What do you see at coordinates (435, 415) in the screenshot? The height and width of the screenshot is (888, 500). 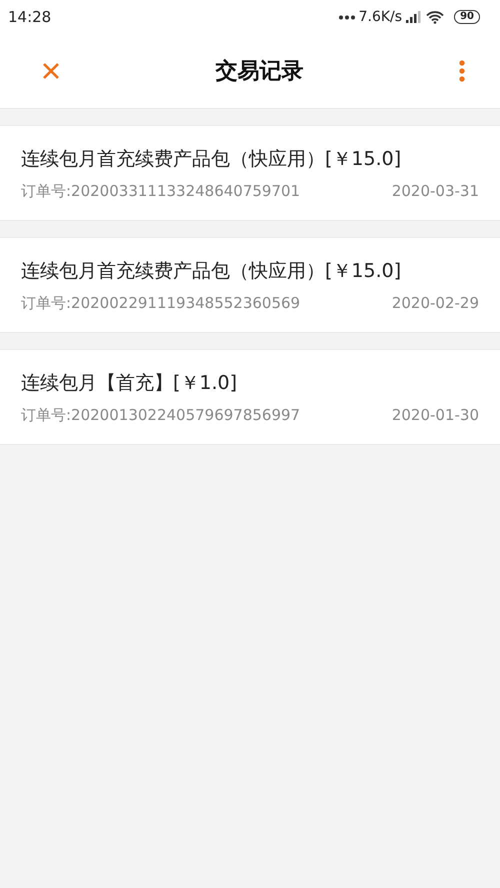 I see `record-date: 2020-01-30` at bounding box center [435, 415].